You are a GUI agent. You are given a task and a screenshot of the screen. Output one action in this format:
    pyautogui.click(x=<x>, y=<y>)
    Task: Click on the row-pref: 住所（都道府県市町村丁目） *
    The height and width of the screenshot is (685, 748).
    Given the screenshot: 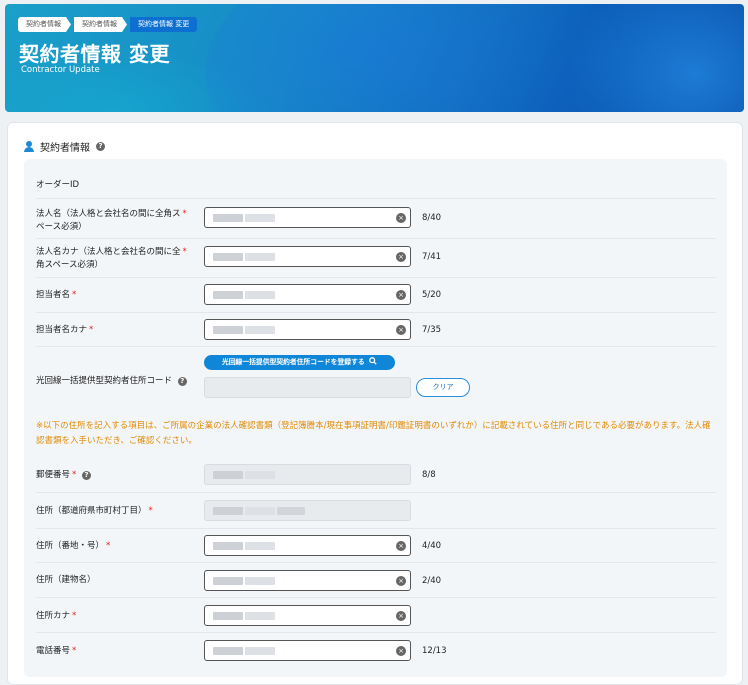 What is the action you would take?
    pyautogui.click(x=376, y=511)
    